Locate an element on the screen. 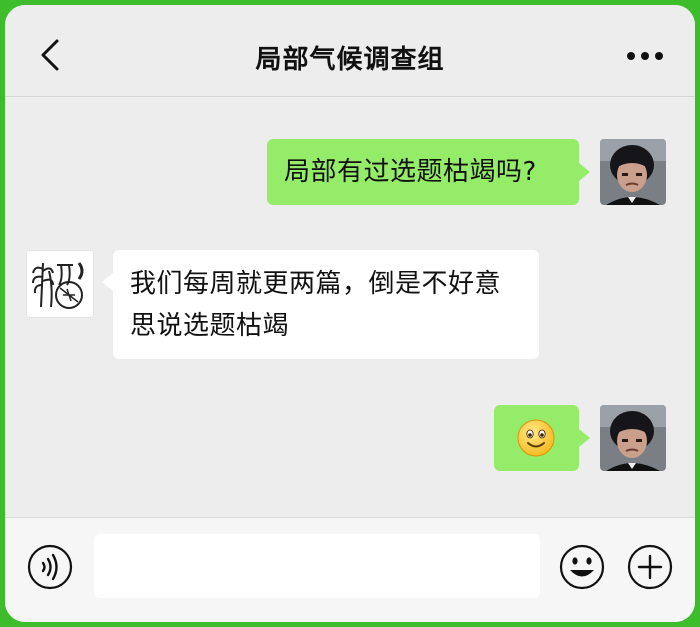 This screenshot has height=627, width=700. message-text-line: 思说选题枯竭 is located at coordinates (210, 326).